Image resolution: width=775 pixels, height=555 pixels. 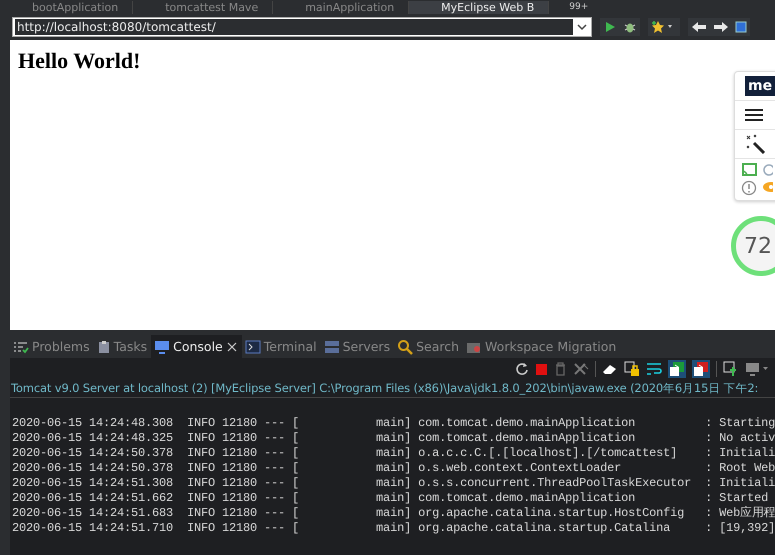 I want to click on forward-arrow-icon, so click(x=721, y=27).